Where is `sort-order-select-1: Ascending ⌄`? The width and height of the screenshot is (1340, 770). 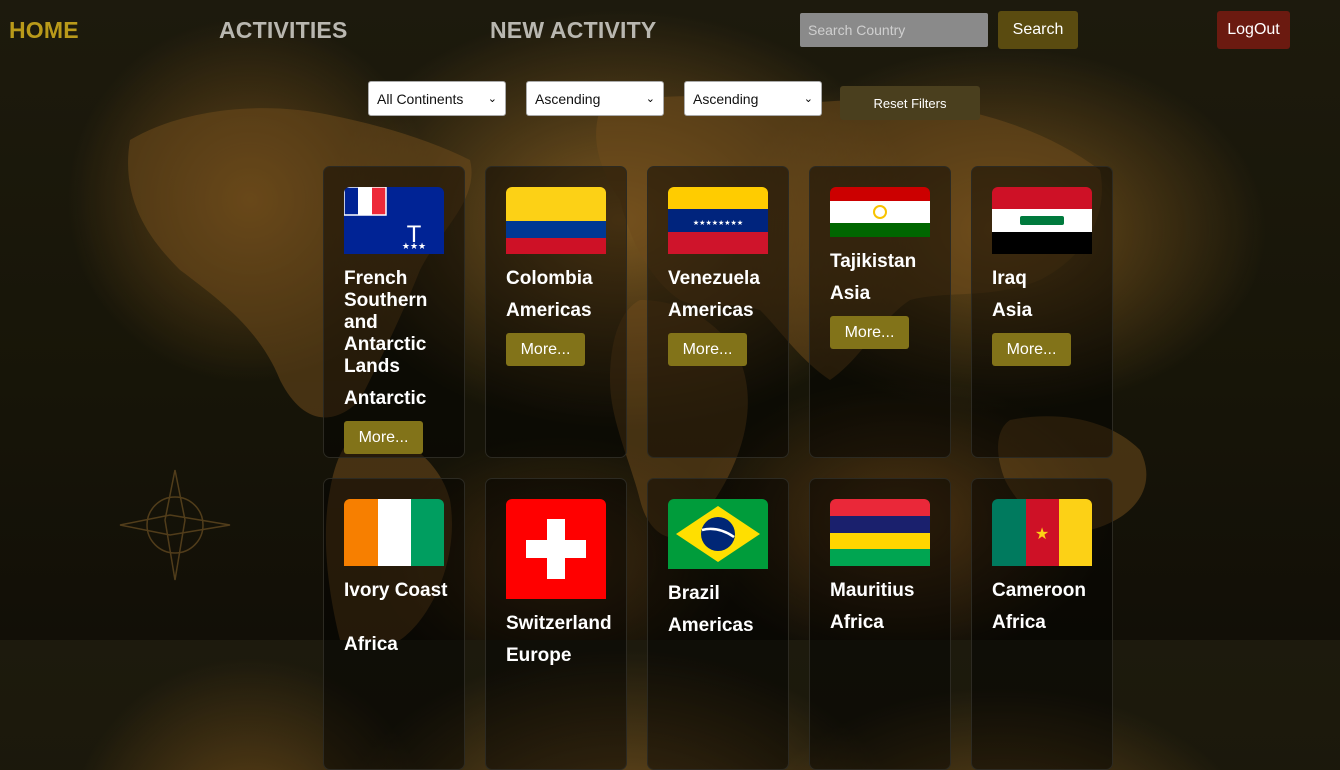
sort-order-select-1: Ascending ⌄ is located at coordinates (595, 98).